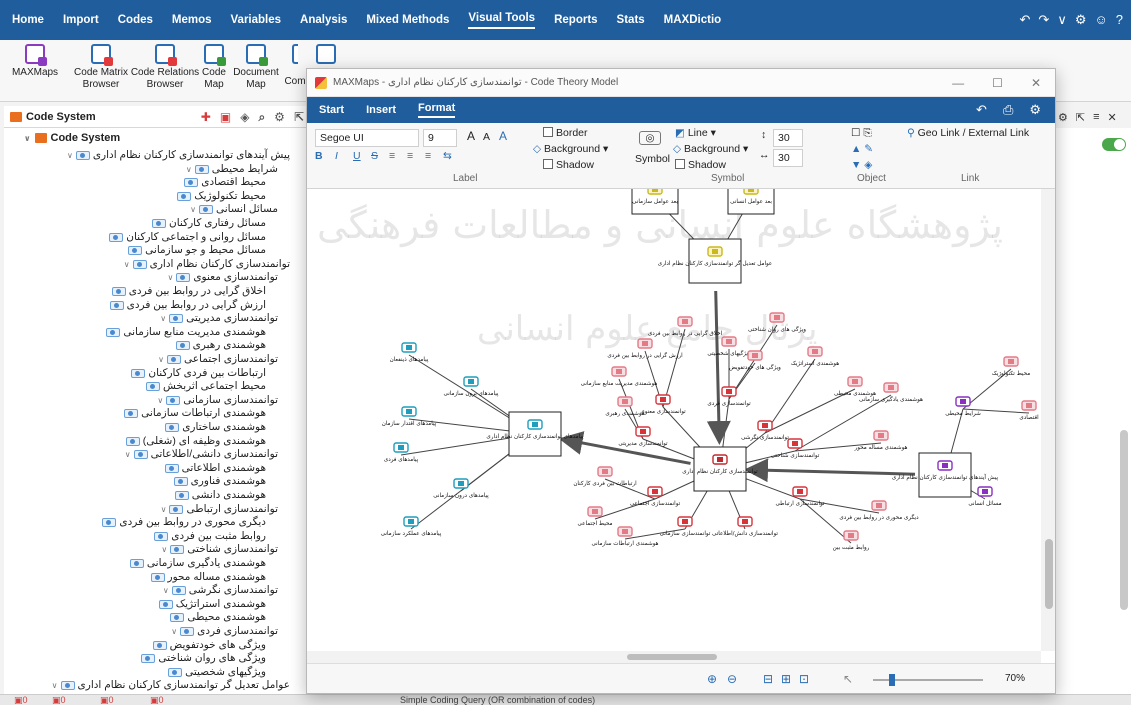  I want to click on map-node: پیامدهای اقتدار سازمان, so click(409, 416).